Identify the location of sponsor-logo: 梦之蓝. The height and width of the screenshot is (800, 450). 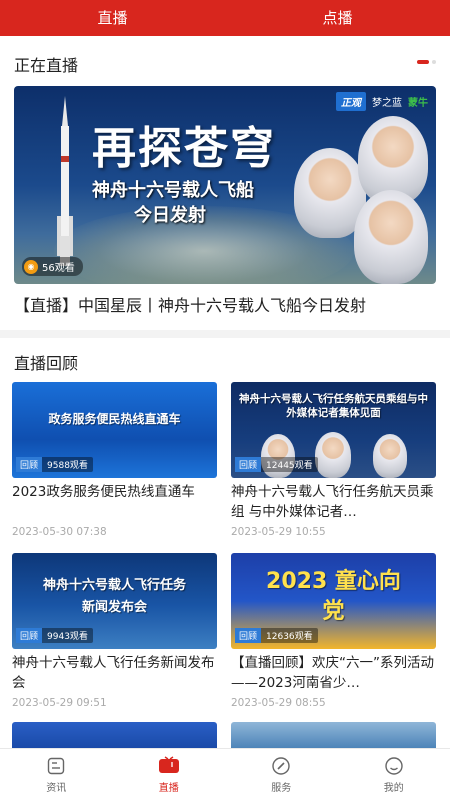
(387, 103).